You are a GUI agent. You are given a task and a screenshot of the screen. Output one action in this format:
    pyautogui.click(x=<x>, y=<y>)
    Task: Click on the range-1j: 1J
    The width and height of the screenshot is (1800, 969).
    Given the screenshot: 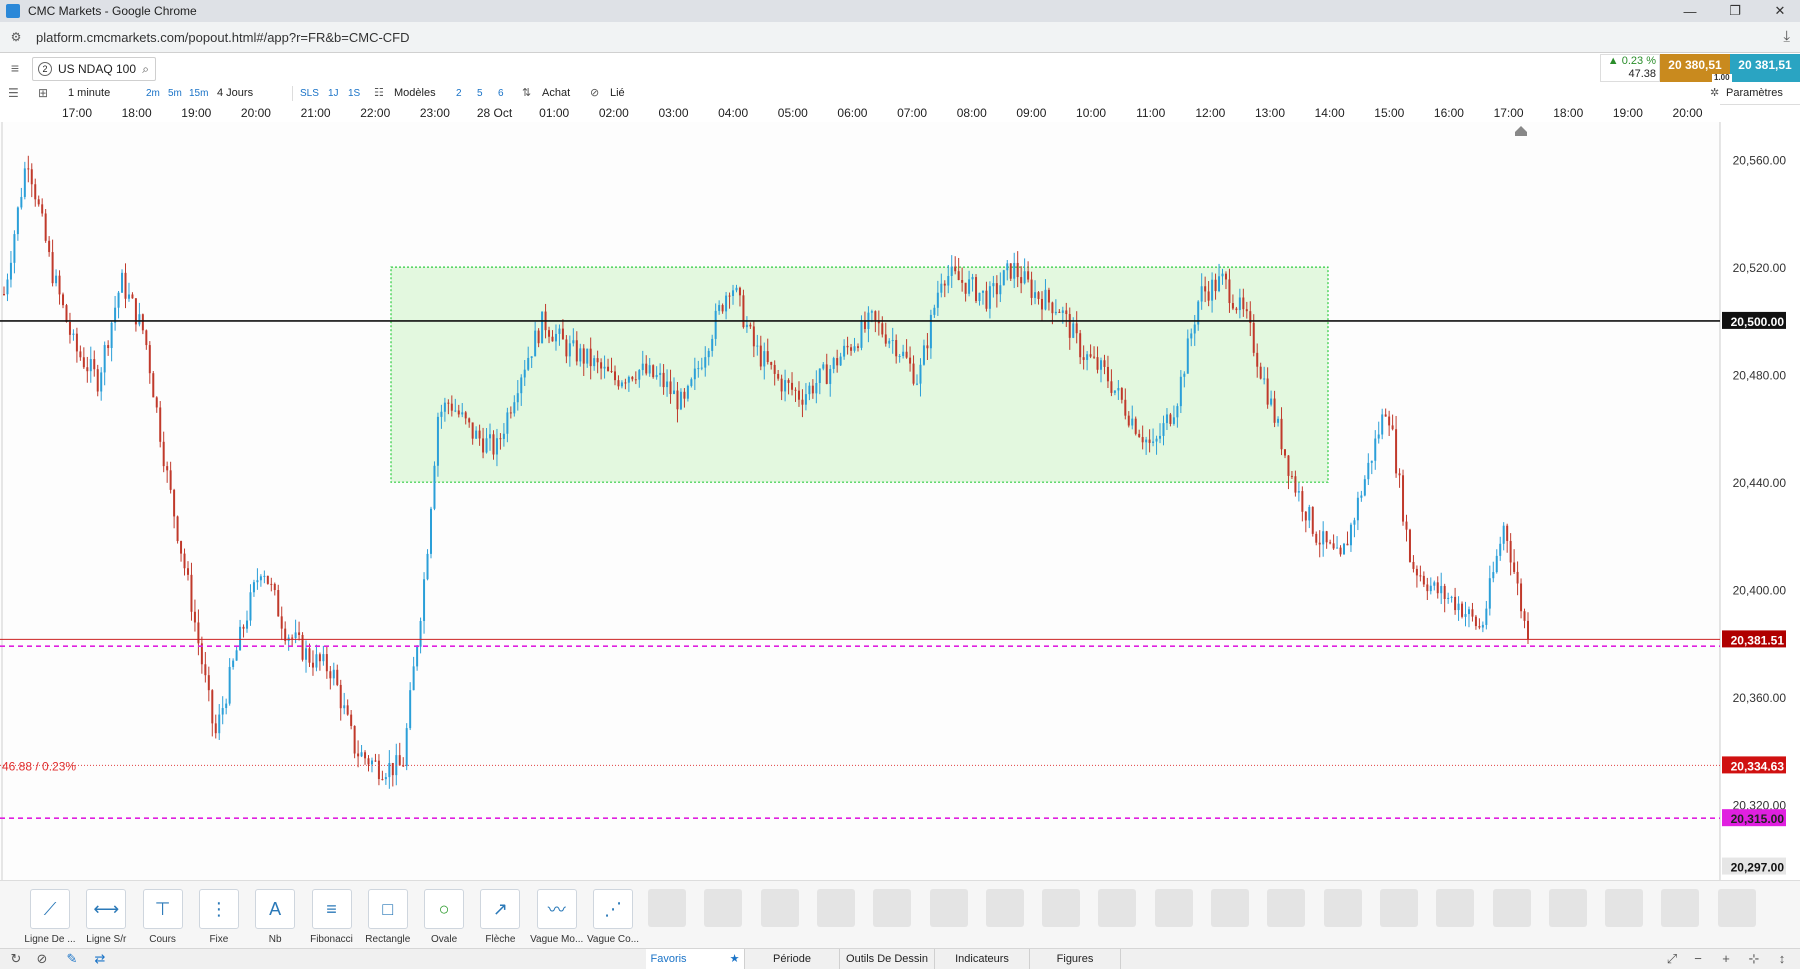 What is the action you would take?
    pyautogui.click(x=333, y=93)
    